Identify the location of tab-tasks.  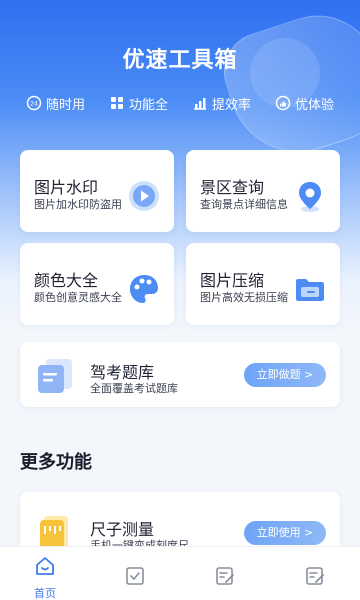
(135, 573).